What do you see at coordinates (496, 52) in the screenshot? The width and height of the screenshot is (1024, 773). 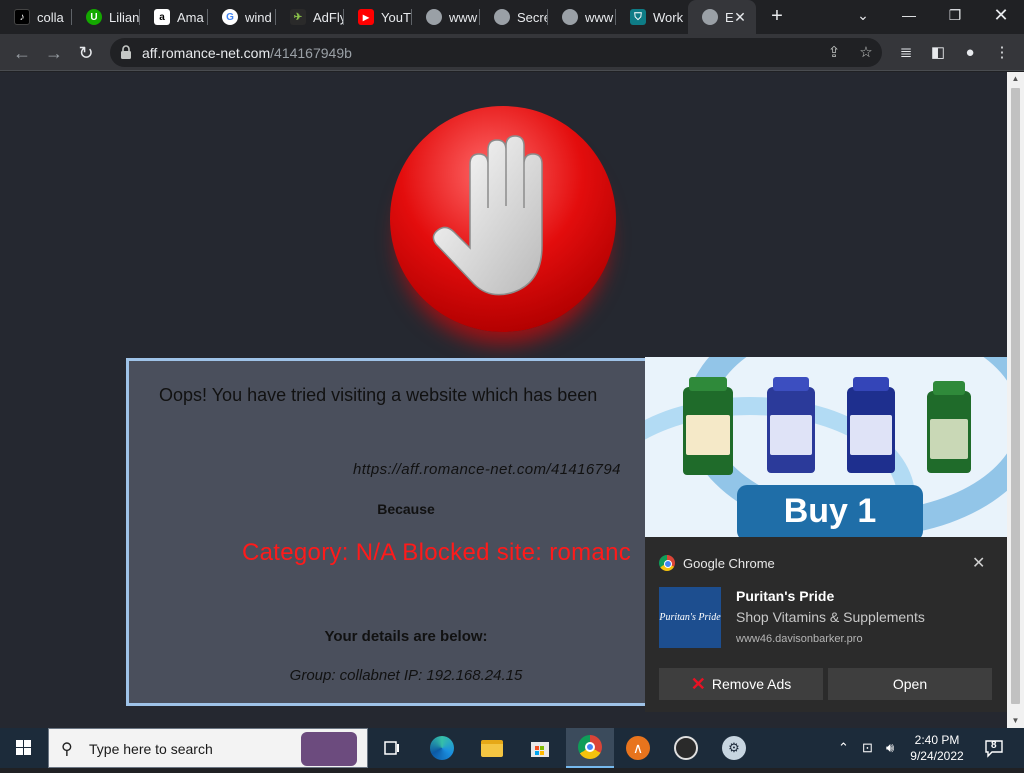 I see `address-bar: aff.romance-net.com/414167949b ⇪ ☆` at bounding box center [496, 52].